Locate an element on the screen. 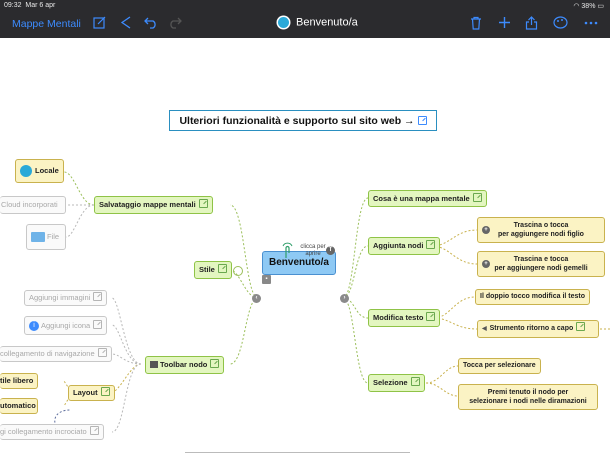 The width and height of the screenshot is (610, 458). premi-tenuto-line1: Premi tenuto il nodo per is located at coordinates (528, 392).